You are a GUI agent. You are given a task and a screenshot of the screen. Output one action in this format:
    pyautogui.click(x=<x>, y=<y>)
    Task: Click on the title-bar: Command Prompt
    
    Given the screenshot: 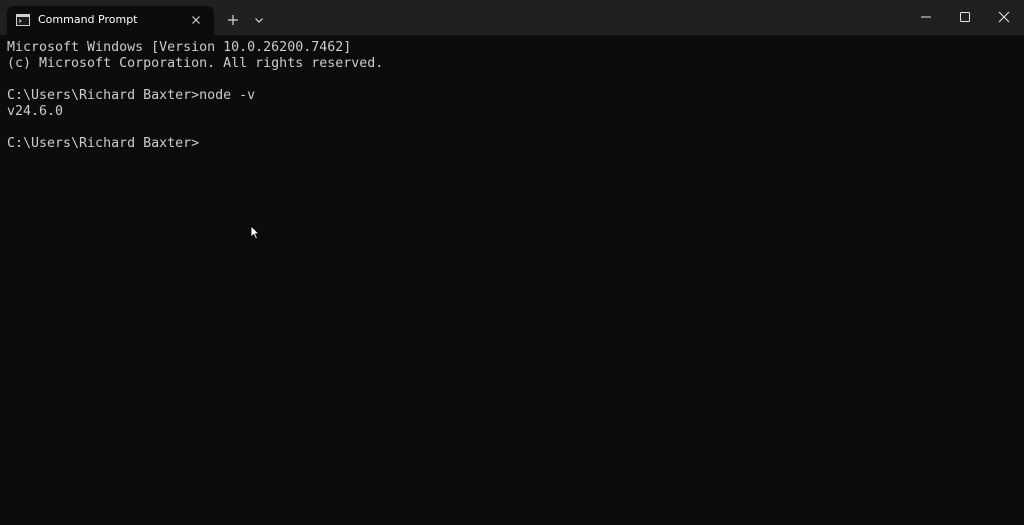 What is the action you would take?
    pyautogui.click(x=512, y=17)
    